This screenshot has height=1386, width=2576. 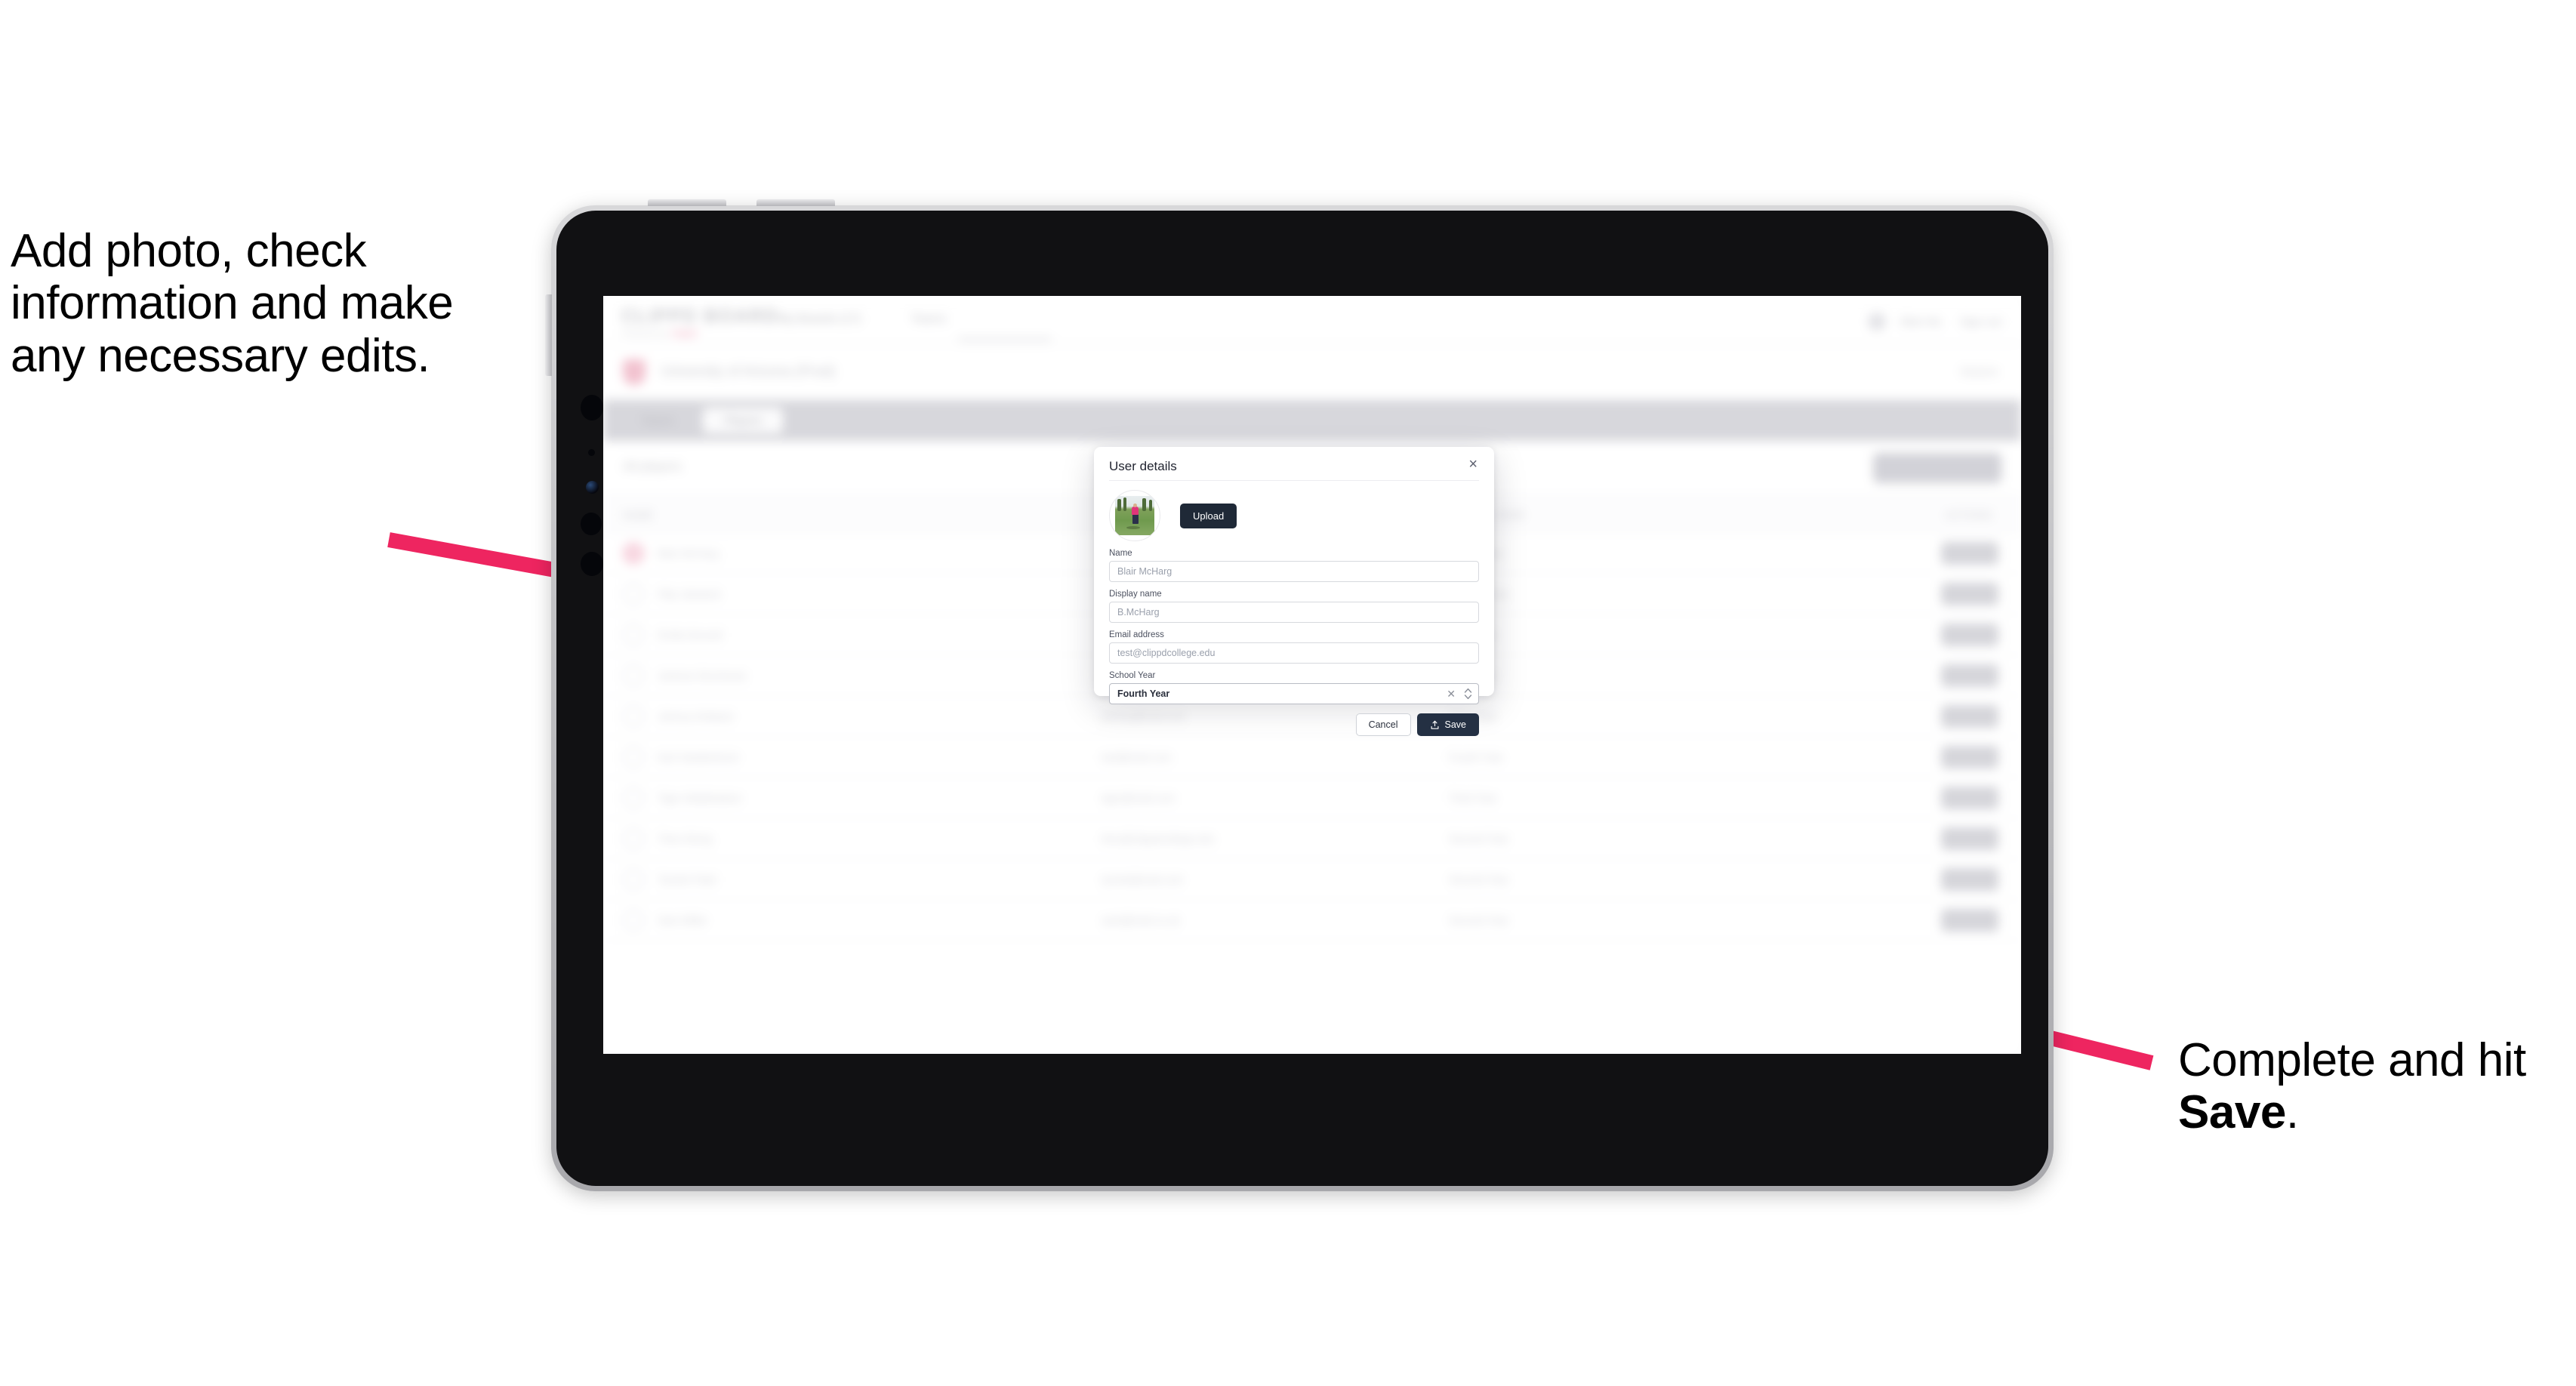 What do you see at coordinates (657, 420) in the screenshot?
I see `tab-teams: Teams` at bounding box center [657, 420].